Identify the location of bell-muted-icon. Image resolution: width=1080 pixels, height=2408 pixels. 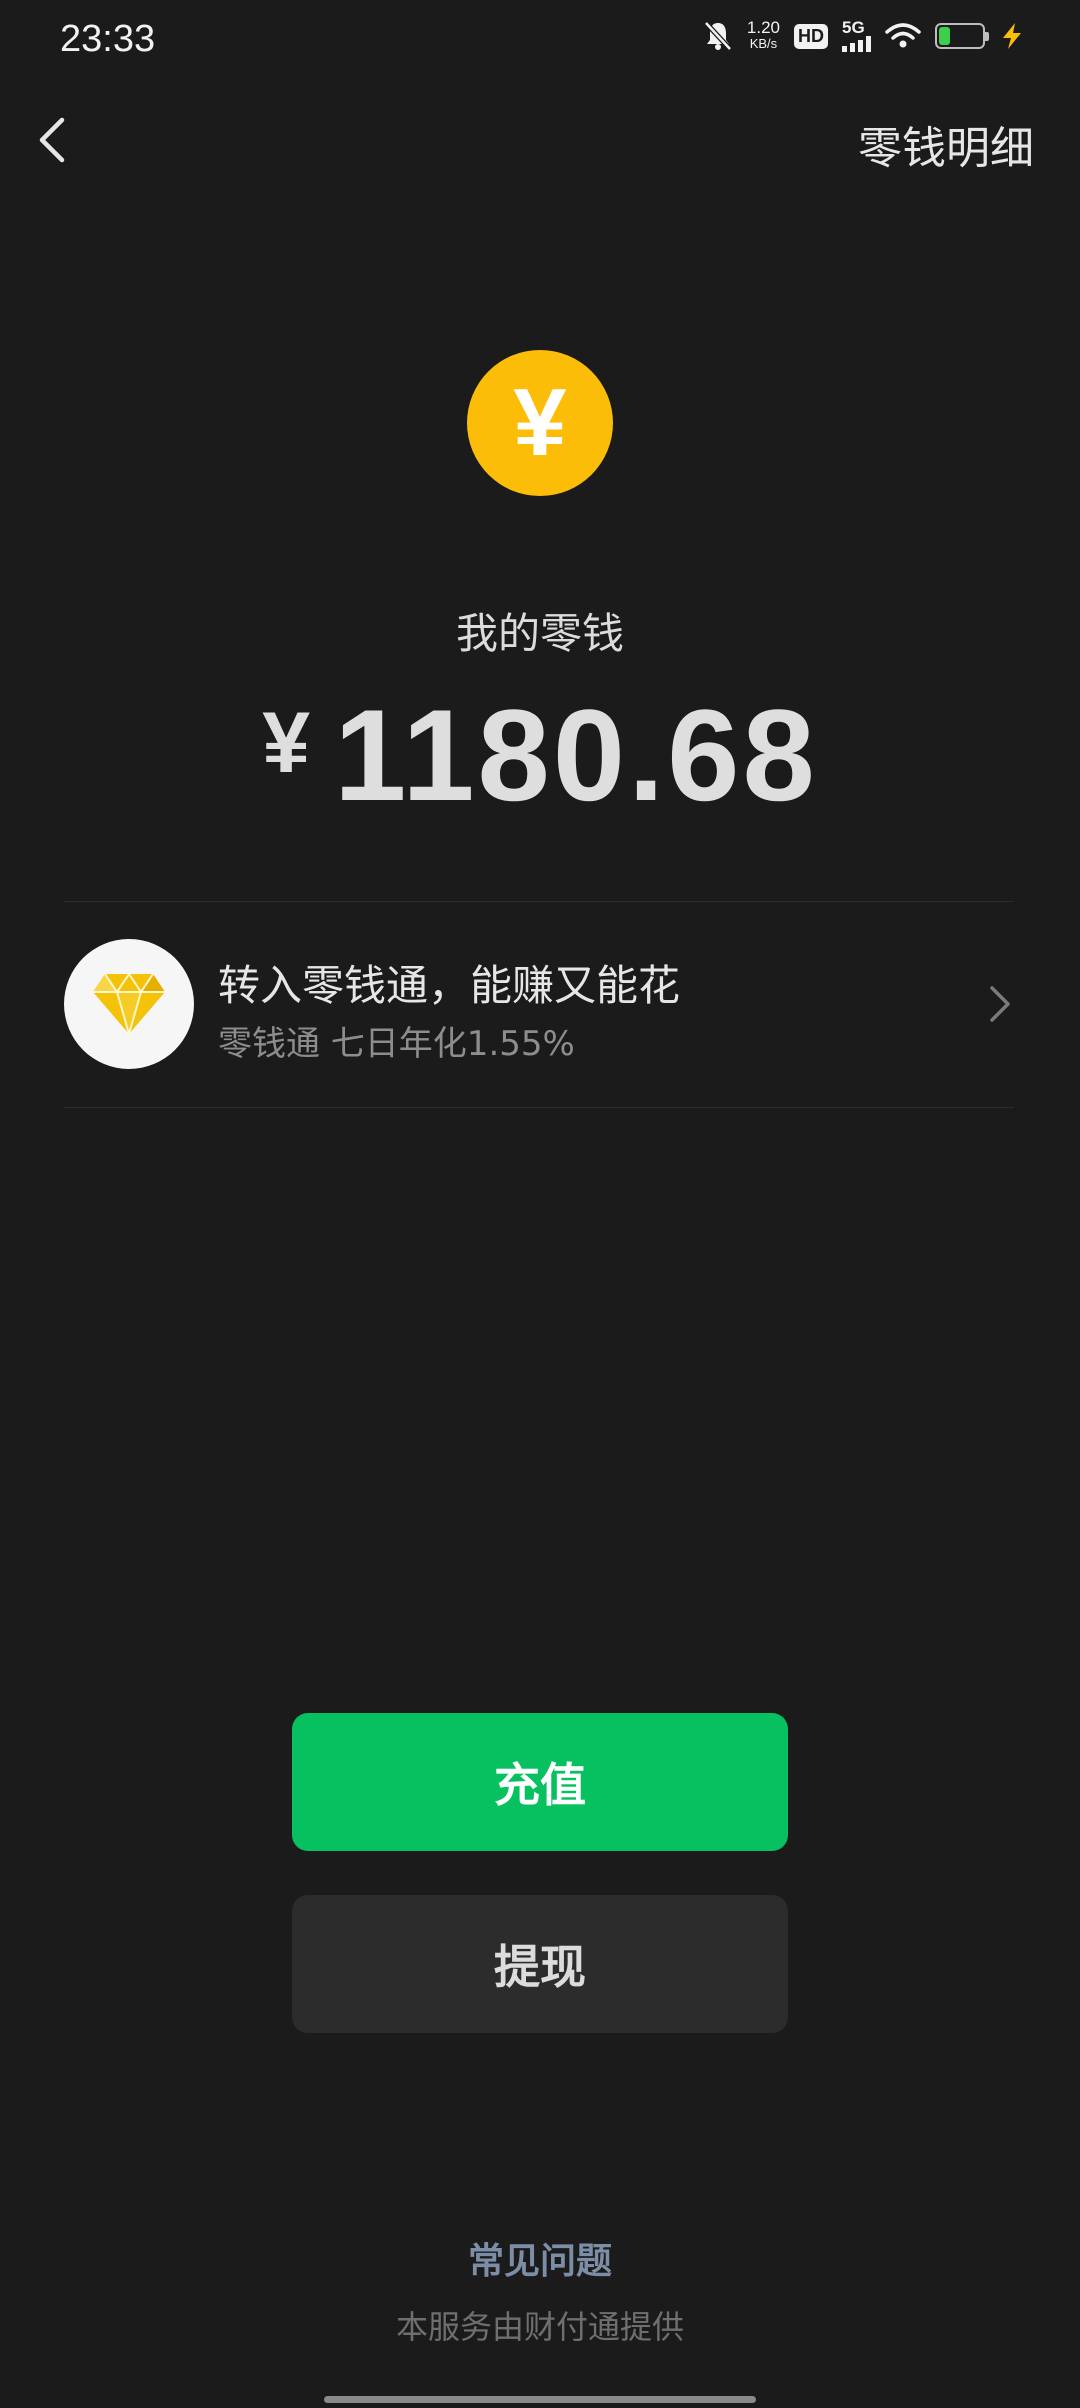
(718, 36).